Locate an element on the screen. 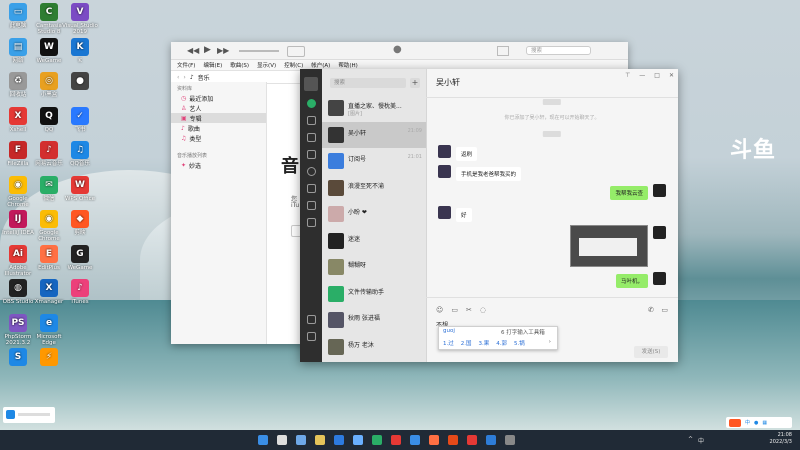 This screenshot has width=800, height=450. play-icon: ▶ is located at coordinates (207, 50).